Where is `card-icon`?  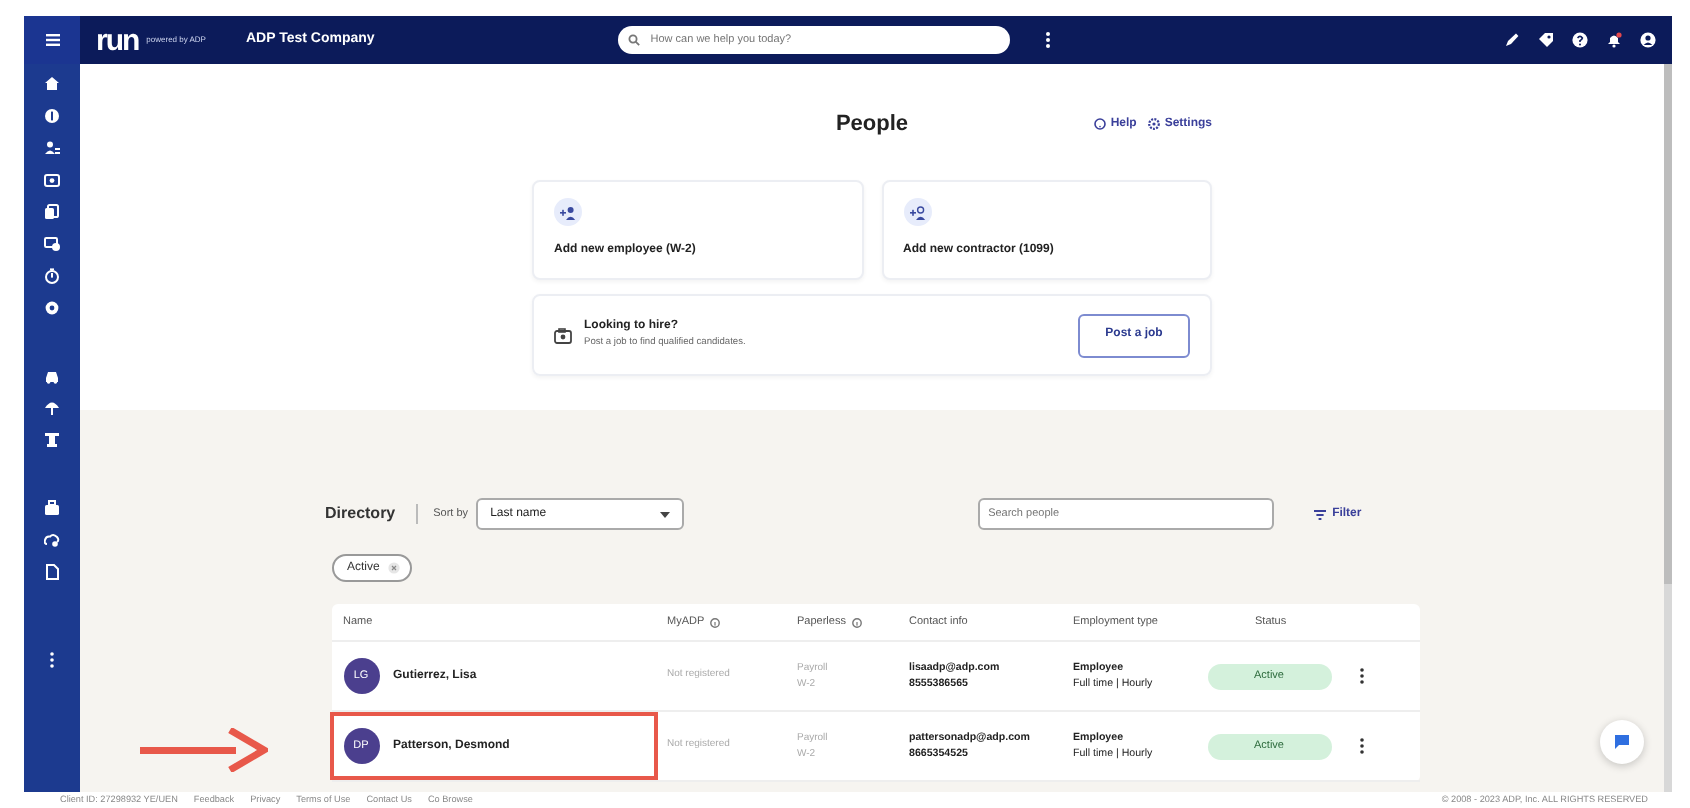 card-icon is located at coordinates (52, 244).